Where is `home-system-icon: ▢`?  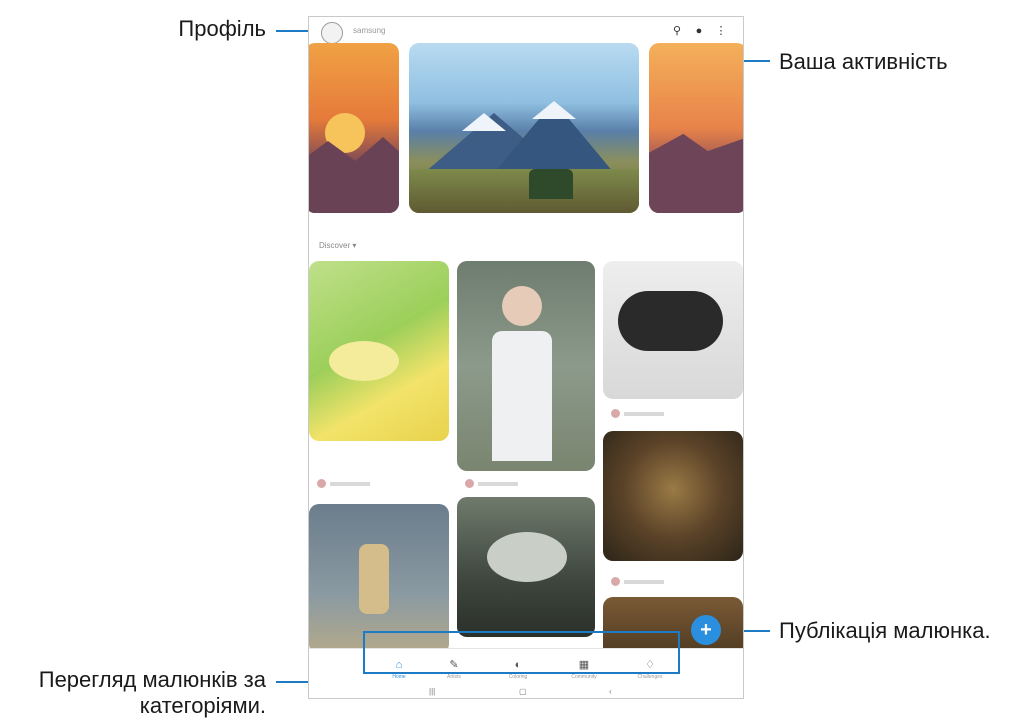 home-system-icon: ▢ is located at coordinates (523, 691).